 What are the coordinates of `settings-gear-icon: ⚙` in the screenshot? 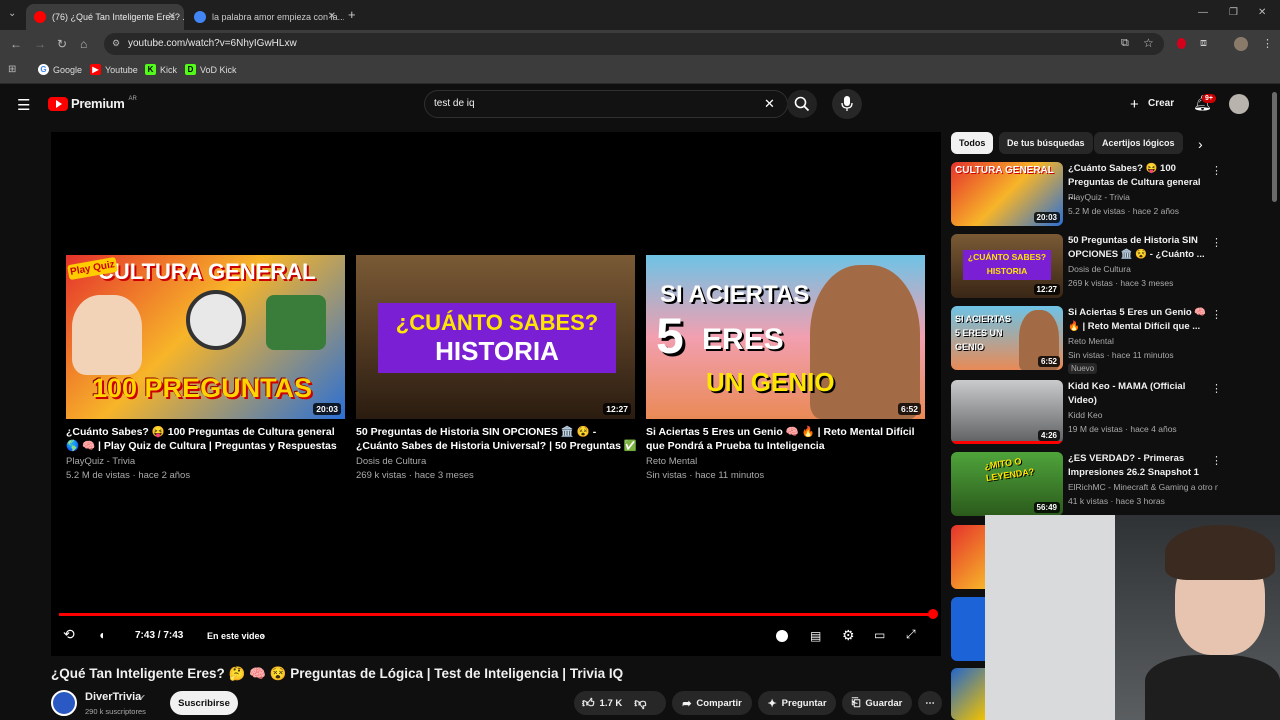 It's located at (848, 635).